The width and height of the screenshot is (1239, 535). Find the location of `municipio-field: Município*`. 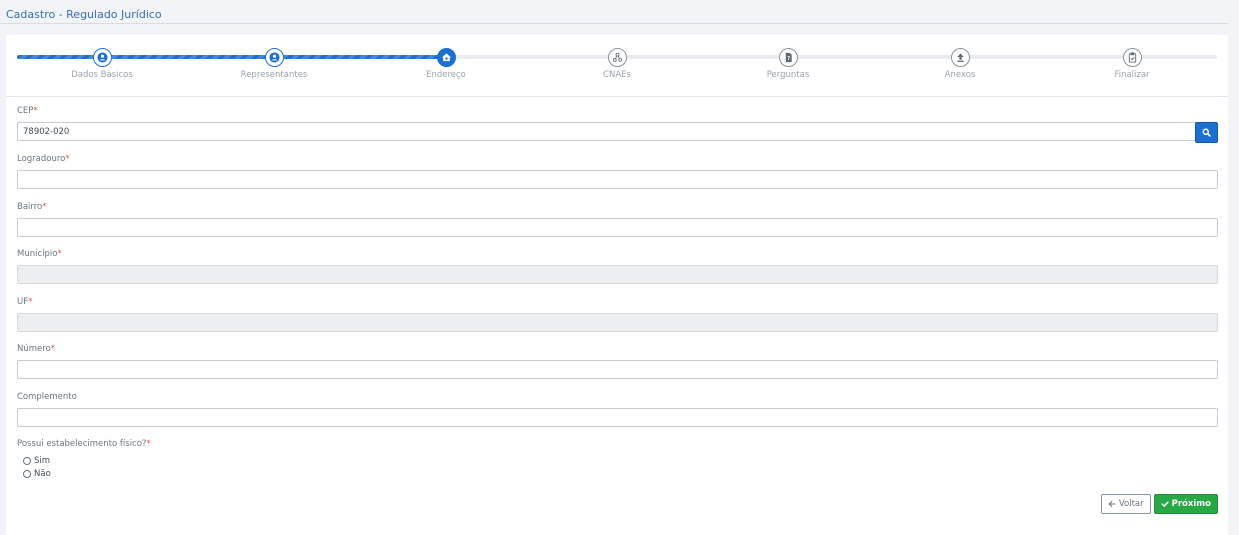

municipio-field: Município* is located at coordinates (617, 266).